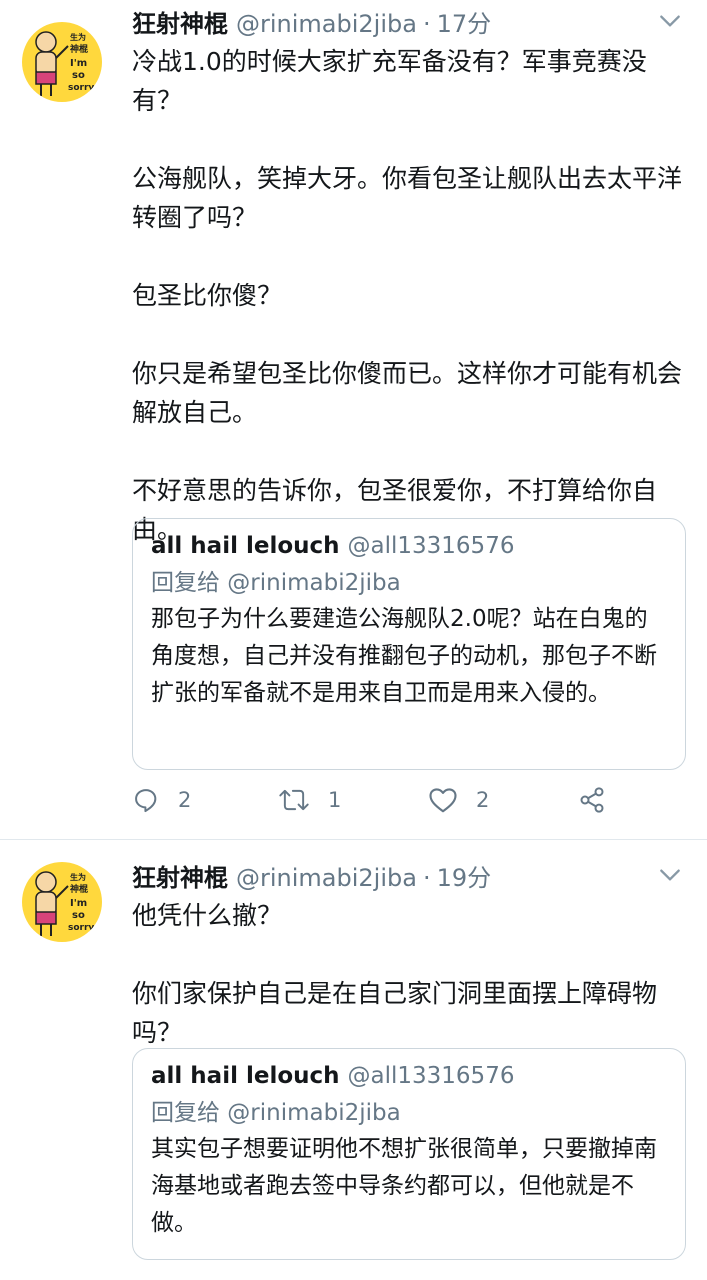  What do you see at coordinates (443, 800) in the screenshot?
I see `heart-icon` at bounding box center [443, 800].